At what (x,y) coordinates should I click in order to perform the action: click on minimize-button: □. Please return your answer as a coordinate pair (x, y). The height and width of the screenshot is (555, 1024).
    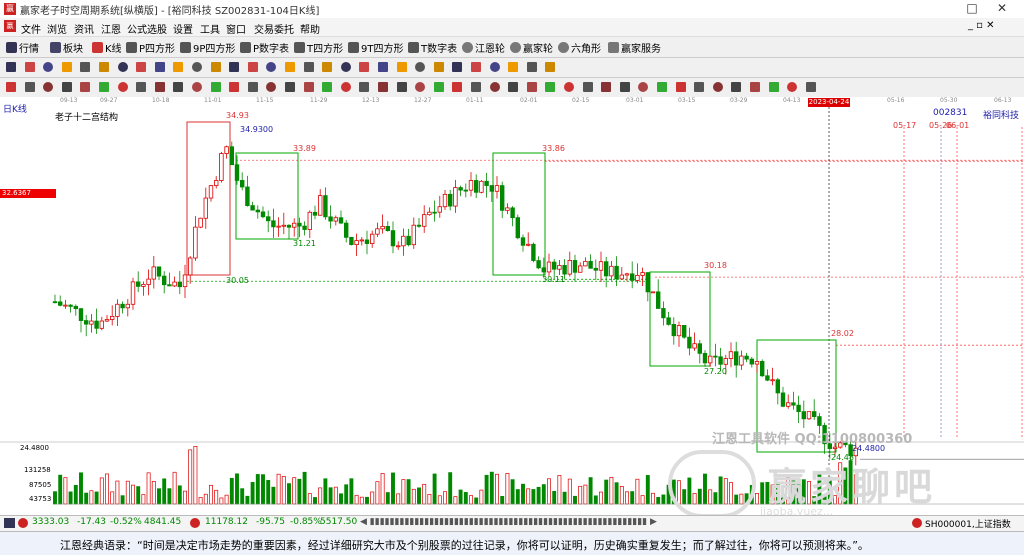
    Looking at the image, I should click on (972, 8).